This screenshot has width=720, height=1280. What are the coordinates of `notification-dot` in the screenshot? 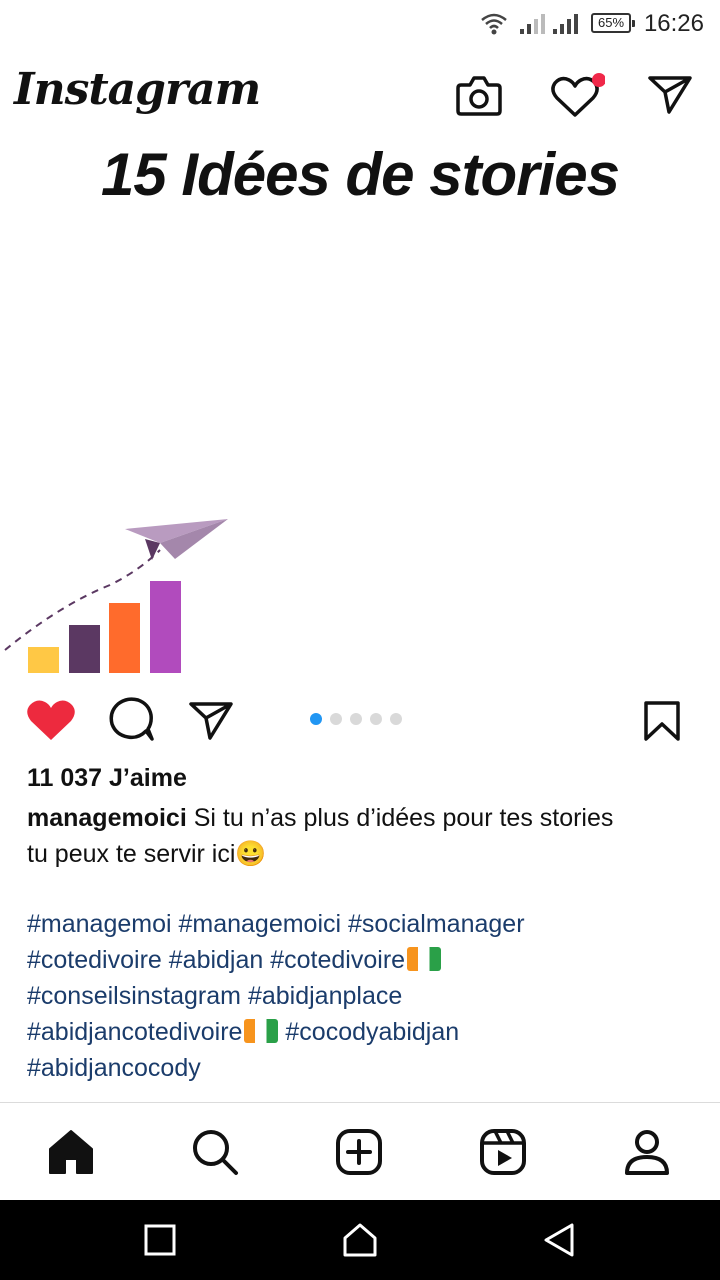 It's located at (598, 80).